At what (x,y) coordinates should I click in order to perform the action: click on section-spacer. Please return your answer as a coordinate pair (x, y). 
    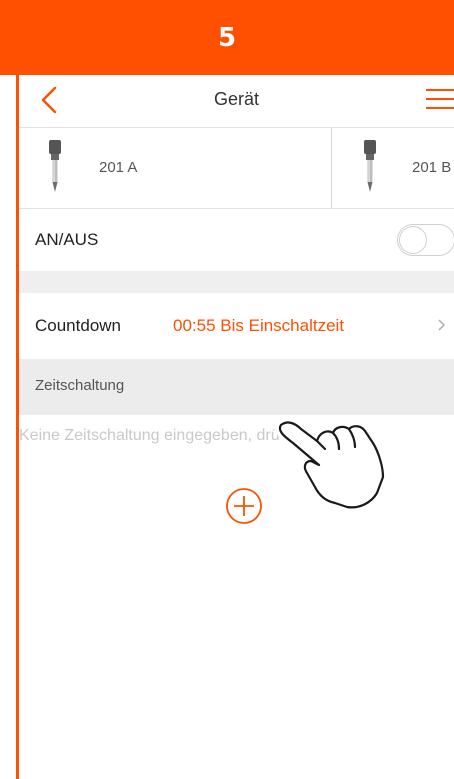
    Looking at the image, I should click on (236, 282).